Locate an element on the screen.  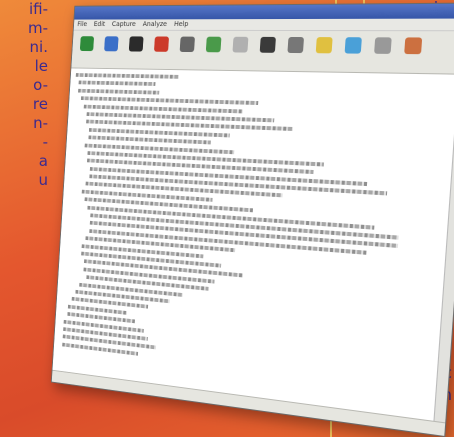
window-title is located at coordinates (264, 11).